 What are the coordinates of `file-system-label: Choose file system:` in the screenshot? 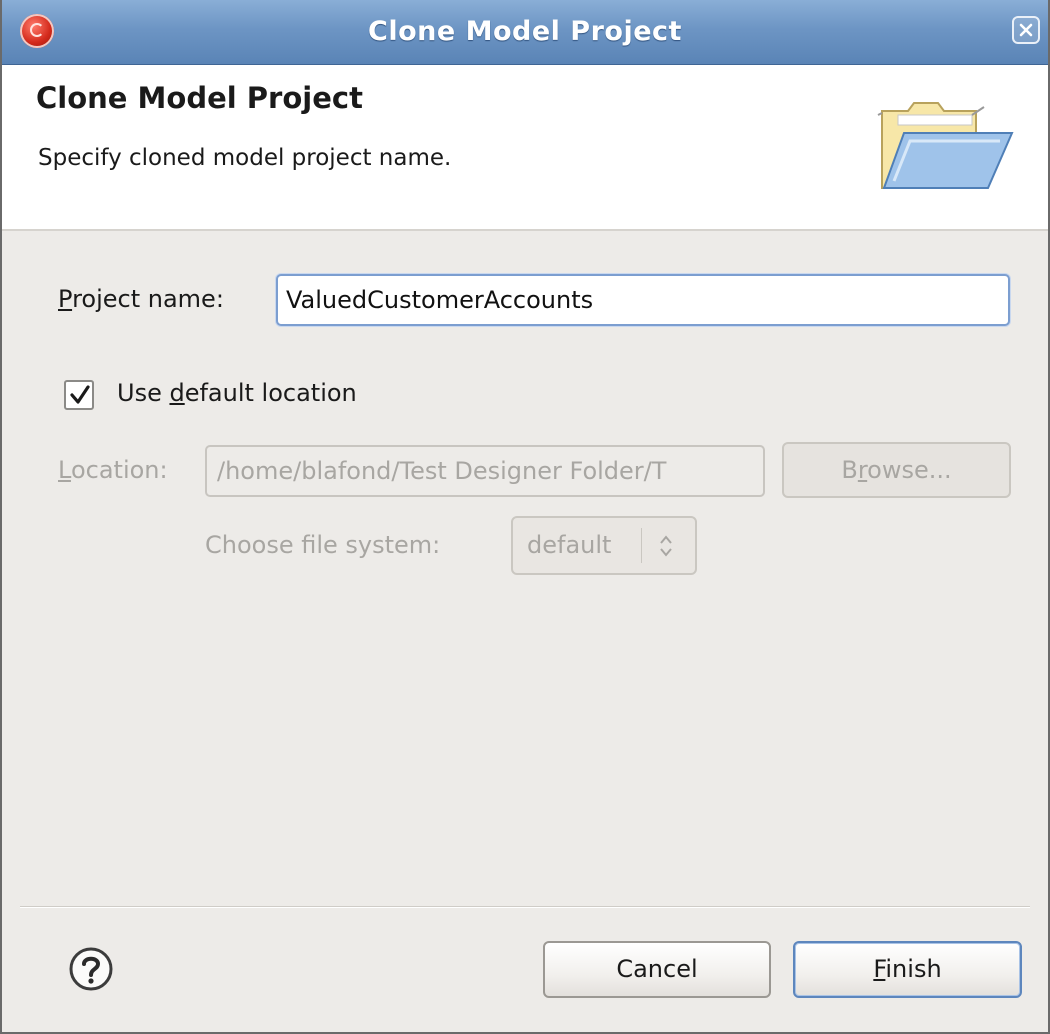 It's located at (323, 545).